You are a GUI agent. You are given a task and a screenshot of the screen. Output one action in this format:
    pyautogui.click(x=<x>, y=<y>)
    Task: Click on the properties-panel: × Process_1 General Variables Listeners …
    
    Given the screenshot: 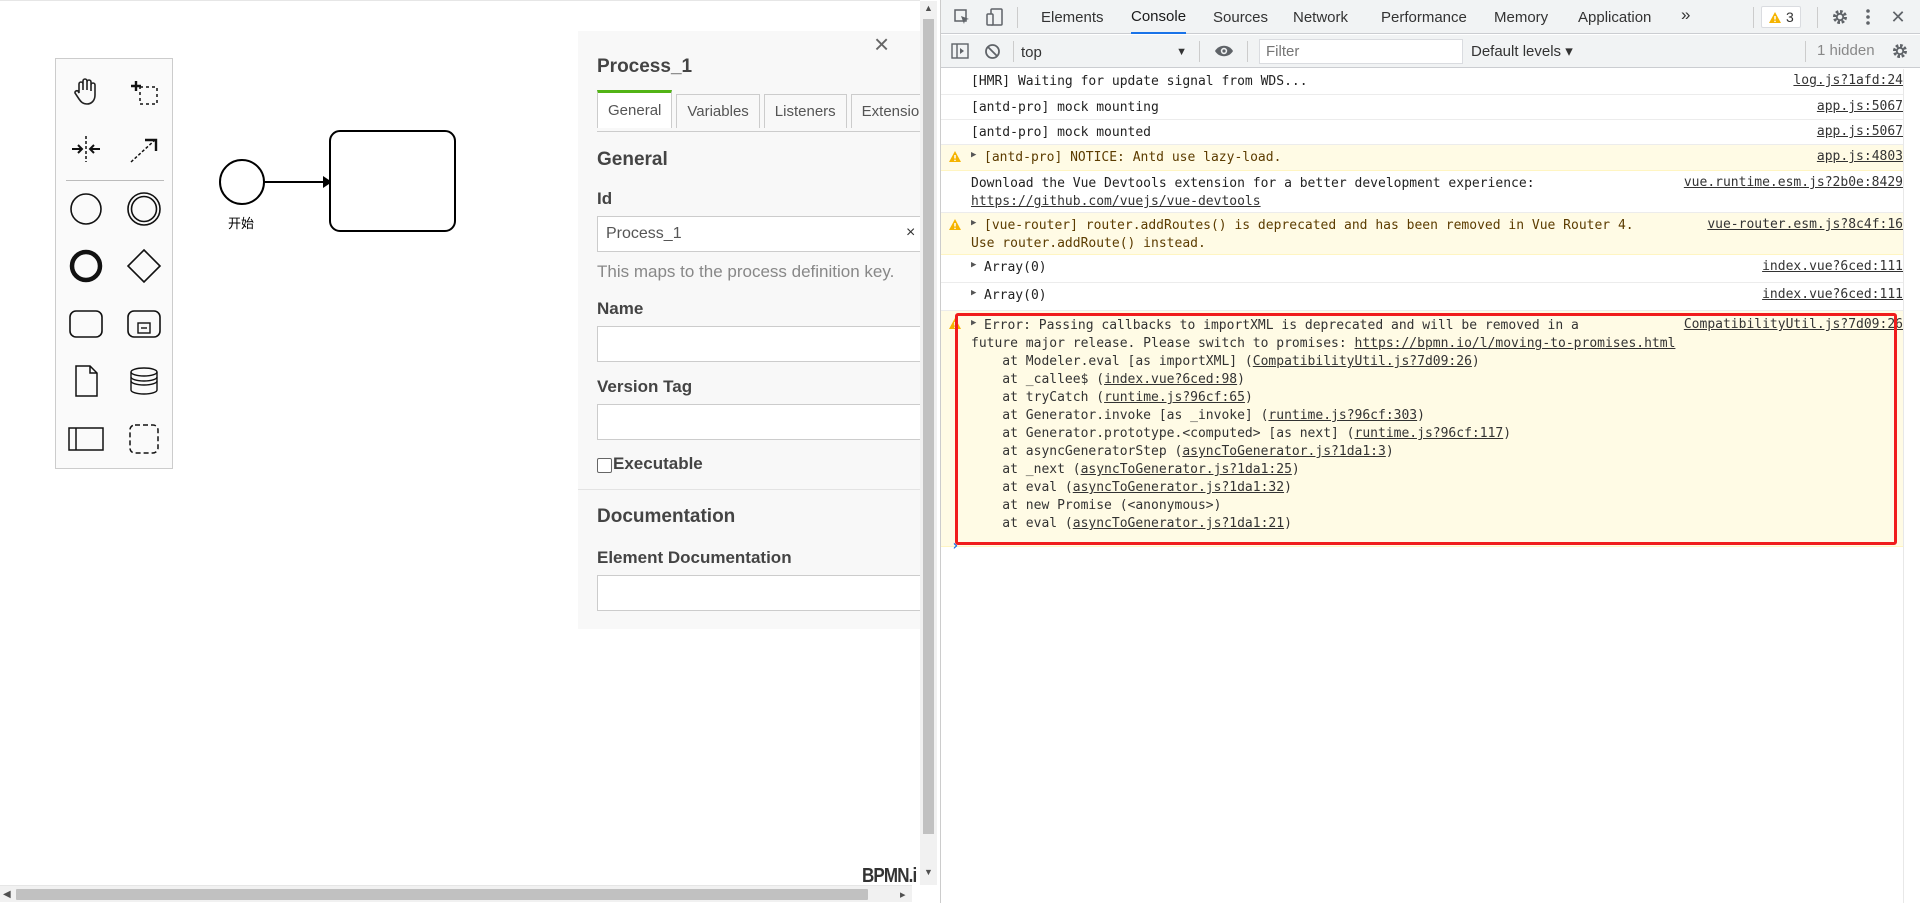 What is the action you would take?
    pyautogui.click(x=749, y=330)
    